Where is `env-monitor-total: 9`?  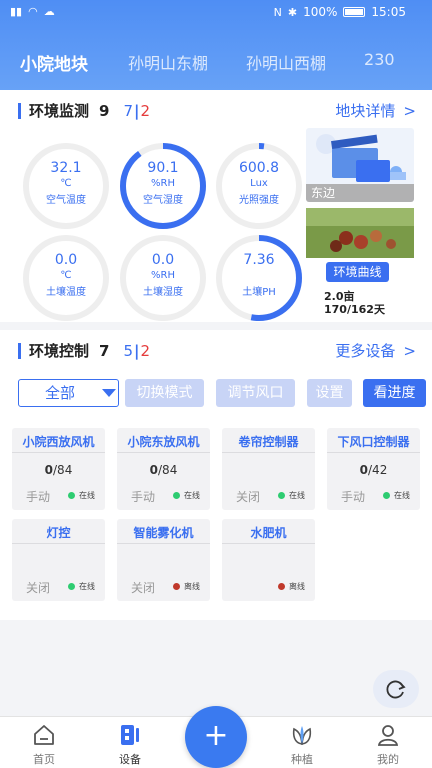
env-monitor-total: 9 is located at coordinates (104, 110).